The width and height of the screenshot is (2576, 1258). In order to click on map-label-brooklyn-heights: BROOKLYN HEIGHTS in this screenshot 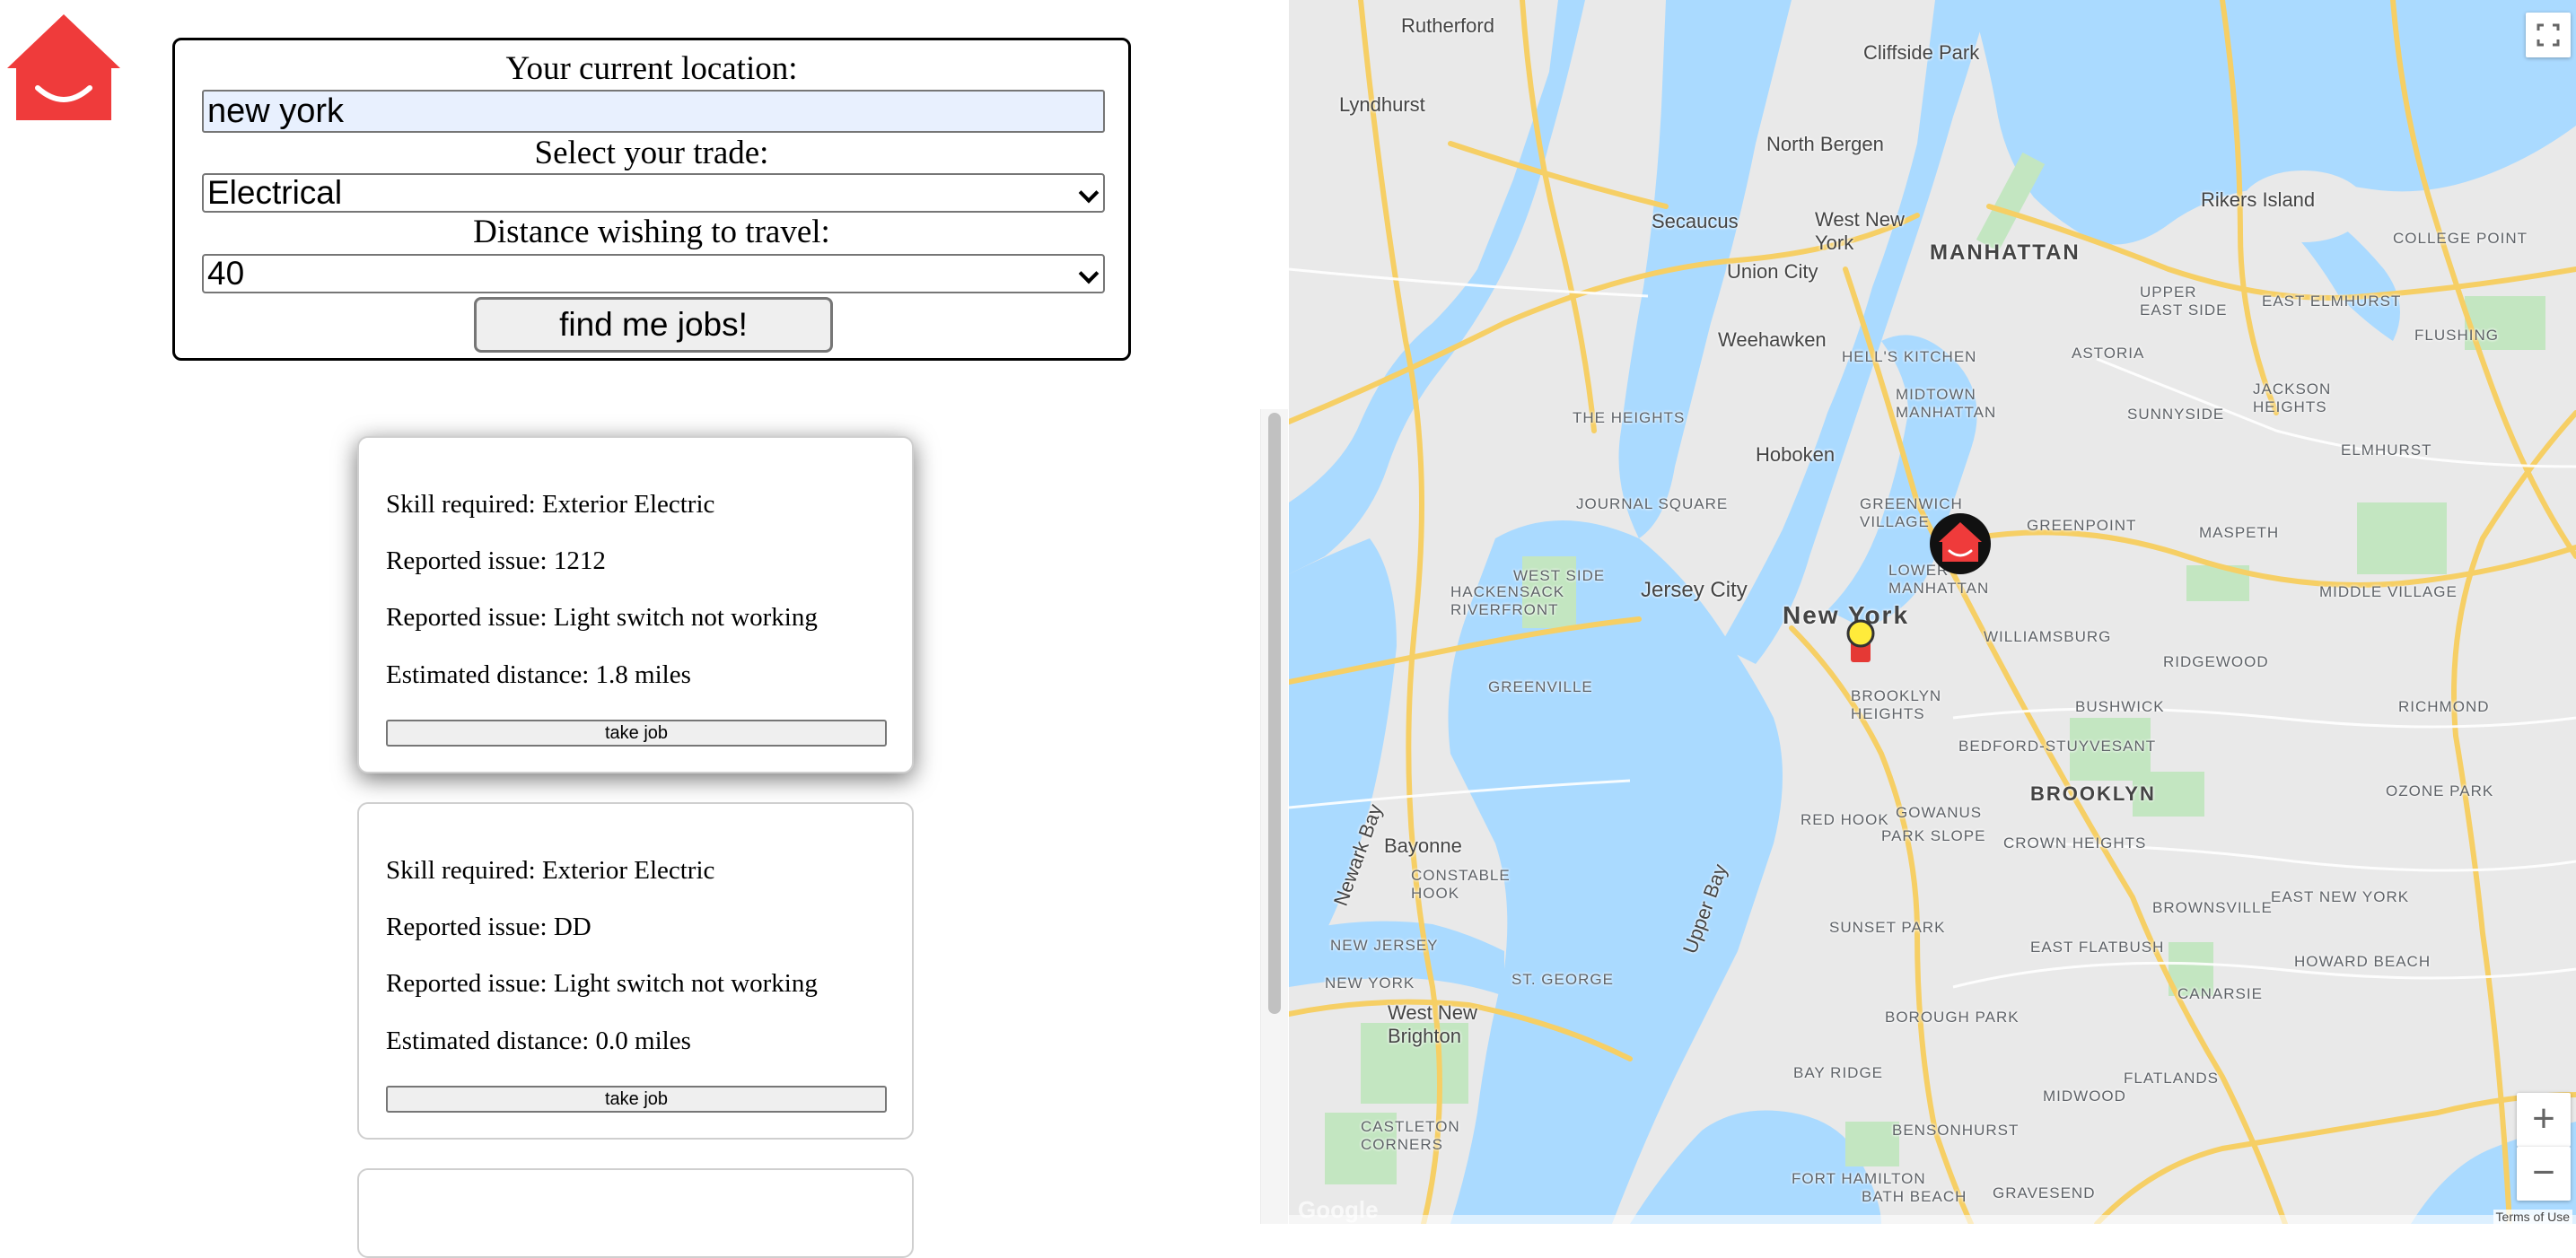, I will do `click(1897, 705)`.